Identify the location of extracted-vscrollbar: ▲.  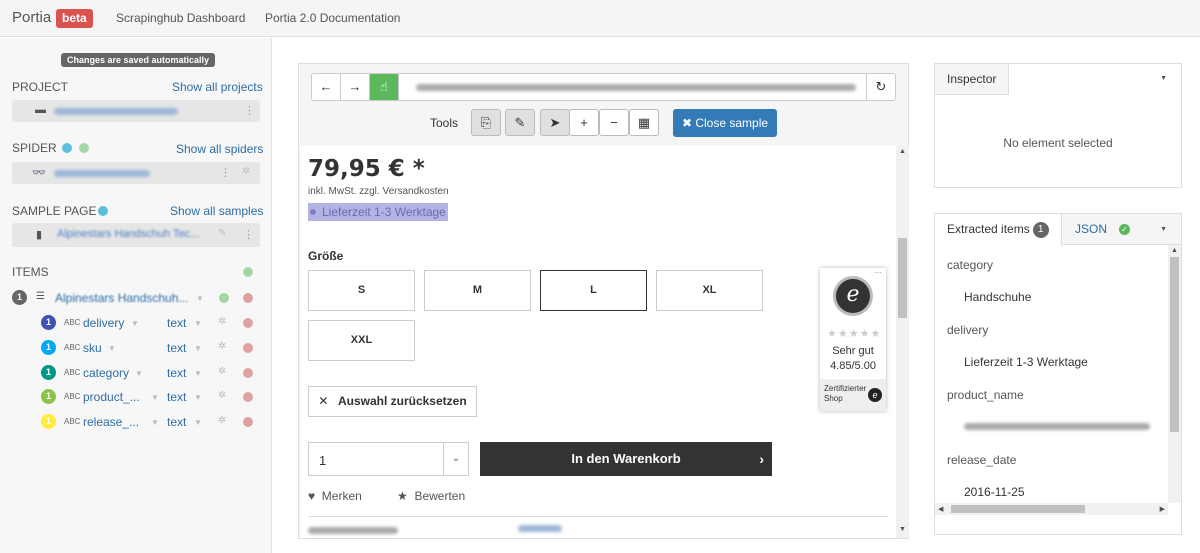
(1174, 374).